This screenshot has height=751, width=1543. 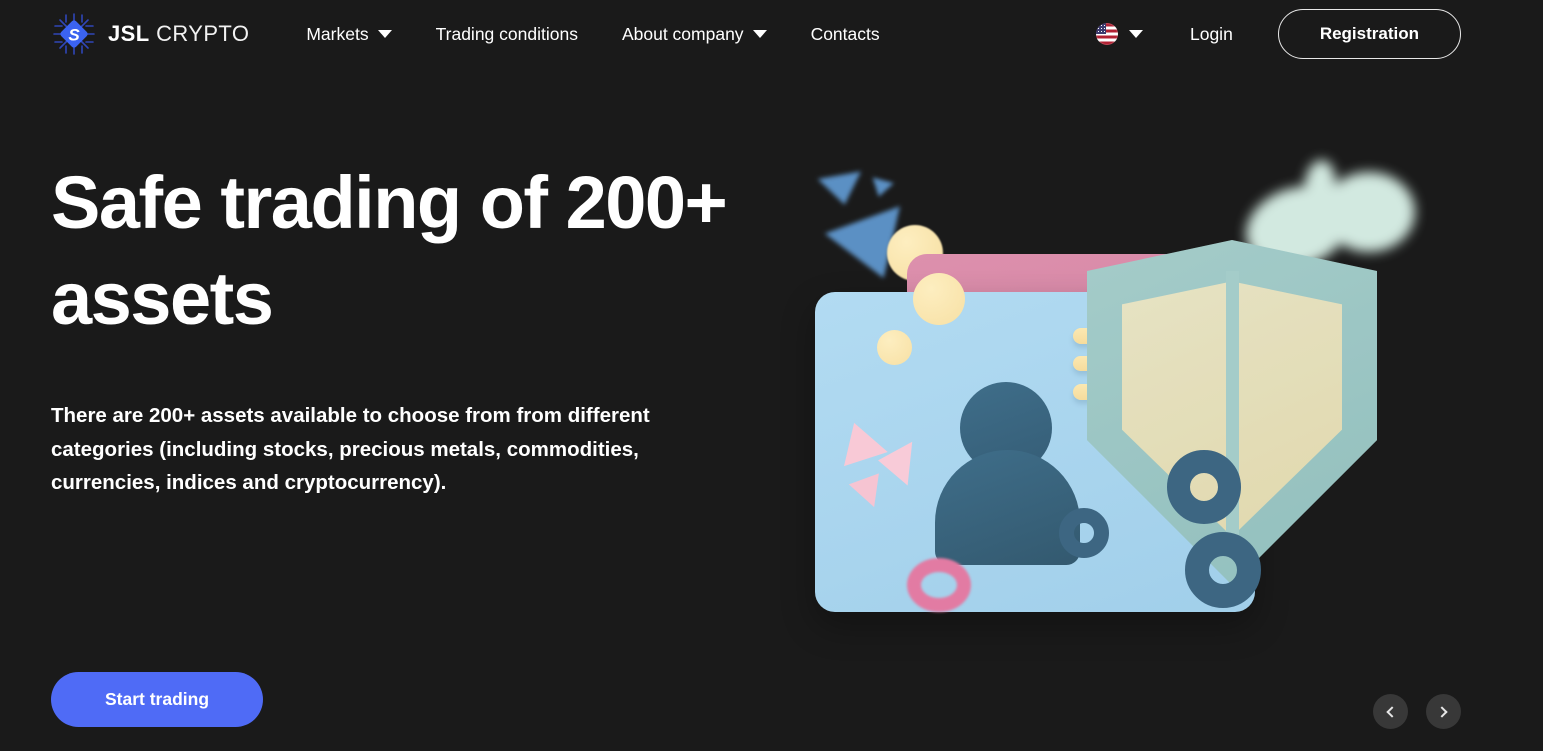 I want to click on carousel-next-button, so click(x=1443, y=711).